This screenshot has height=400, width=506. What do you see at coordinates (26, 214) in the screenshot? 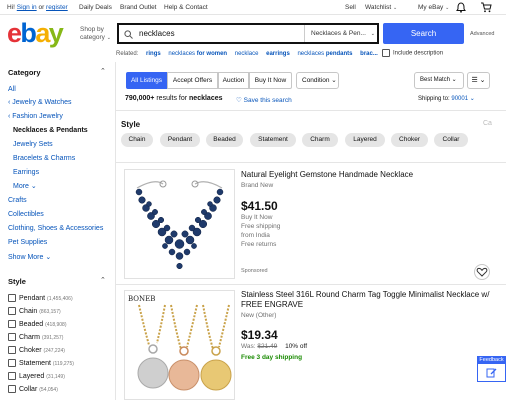
I see `sidebar-item-collectibles: Collectibles` at bounding box center [26, 214].